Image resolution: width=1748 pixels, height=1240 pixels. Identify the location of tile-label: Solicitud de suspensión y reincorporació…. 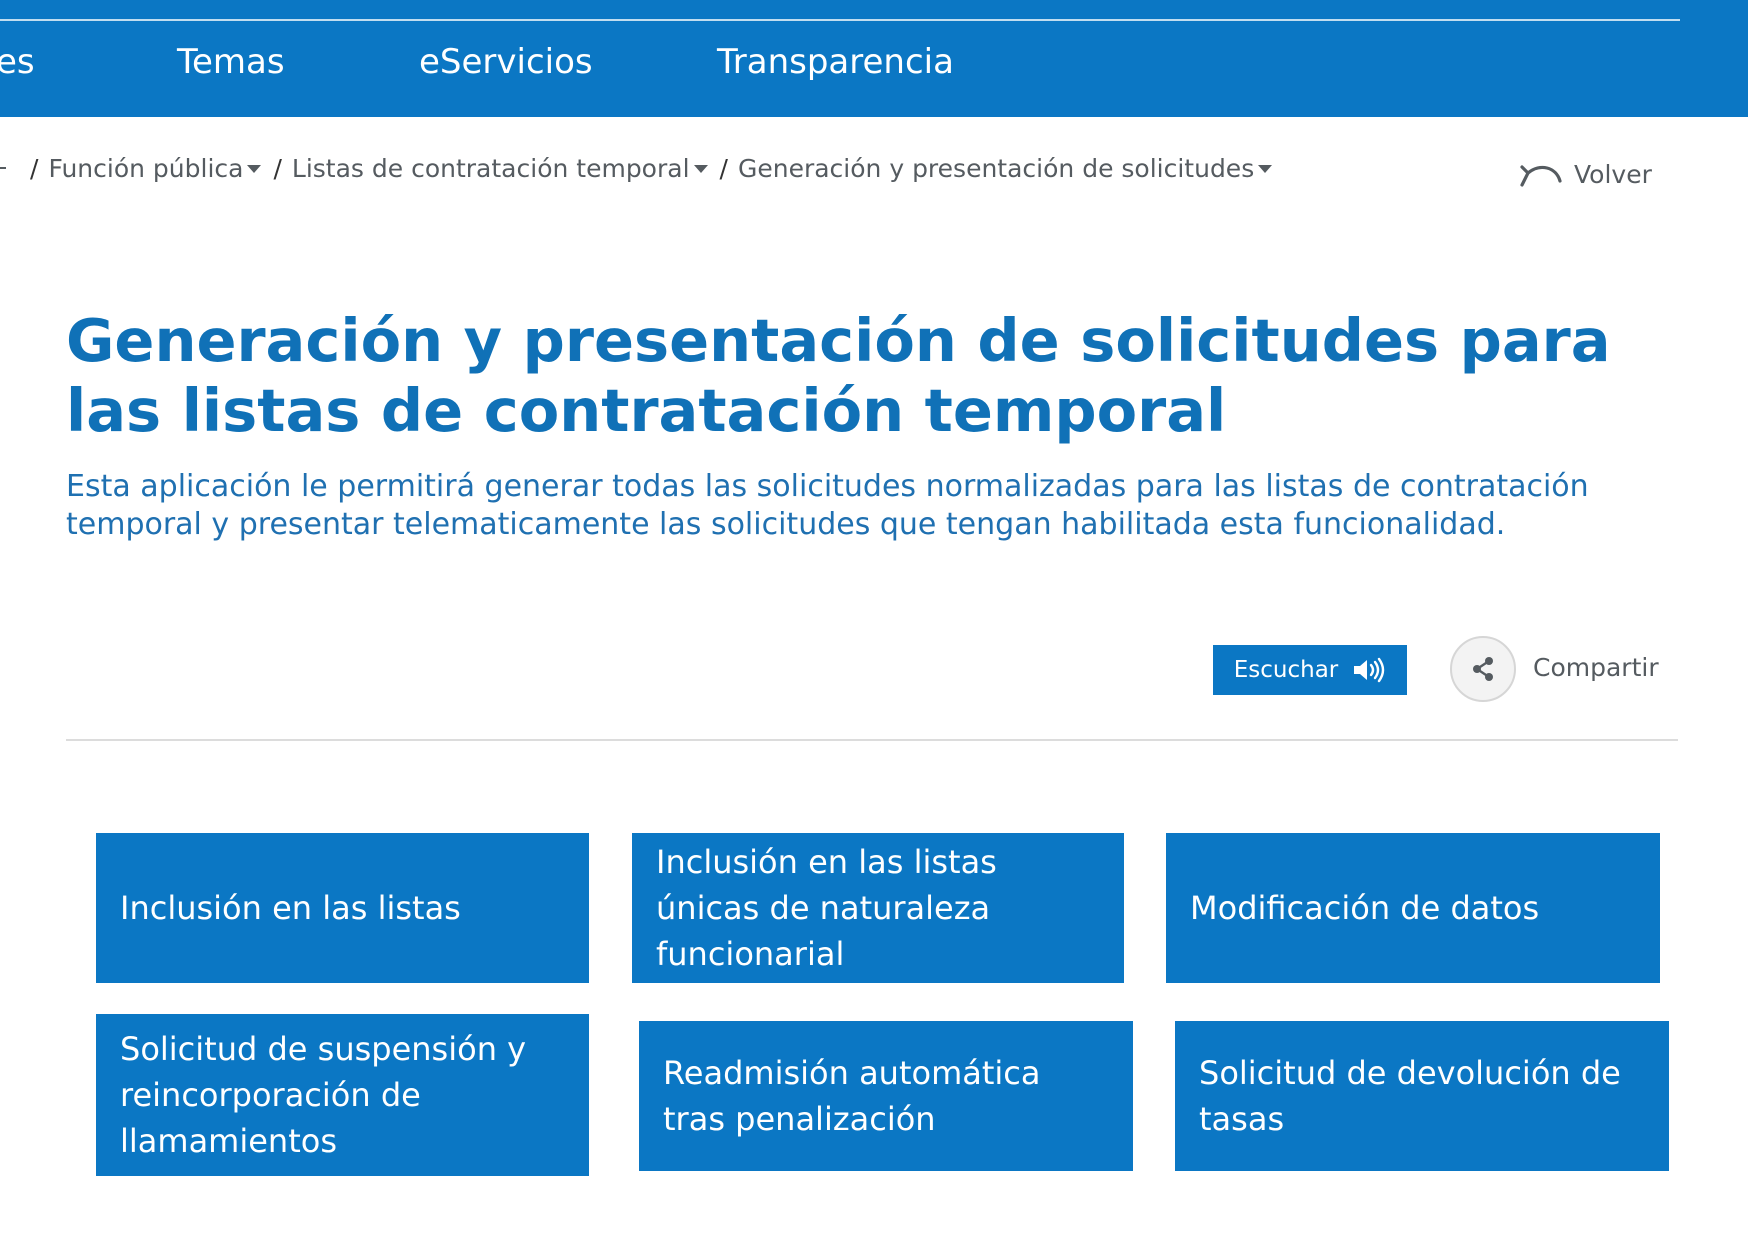
(323, 1095).